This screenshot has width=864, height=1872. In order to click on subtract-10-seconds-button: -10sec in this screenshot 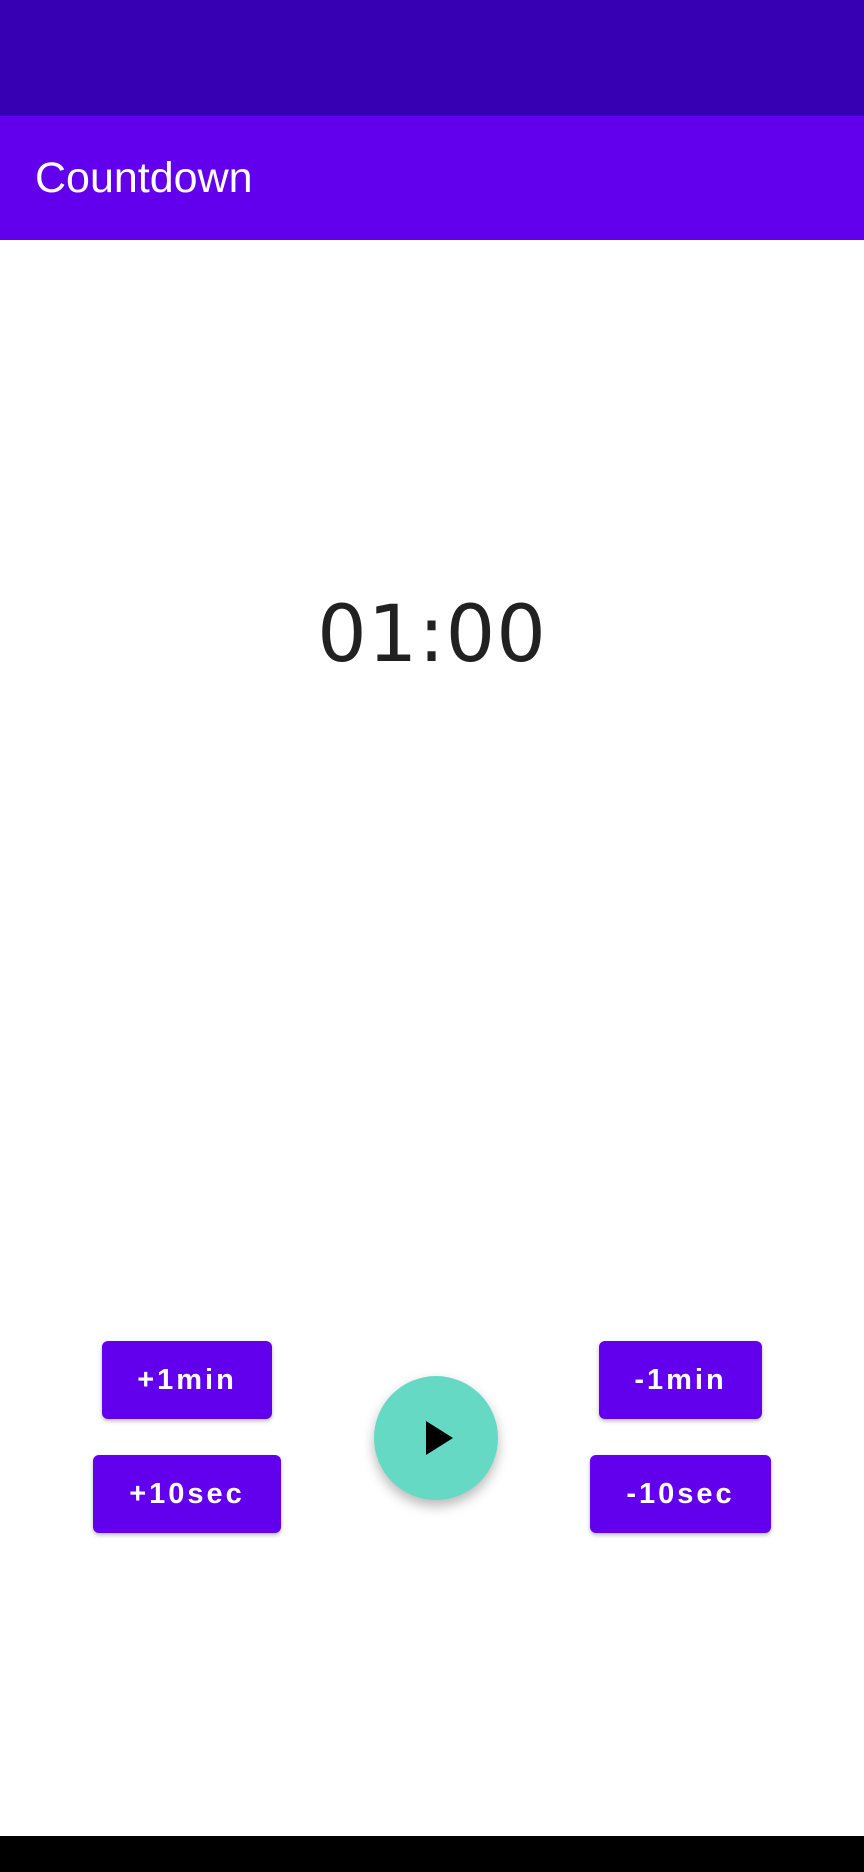, I will do `click(680, 1494)`.